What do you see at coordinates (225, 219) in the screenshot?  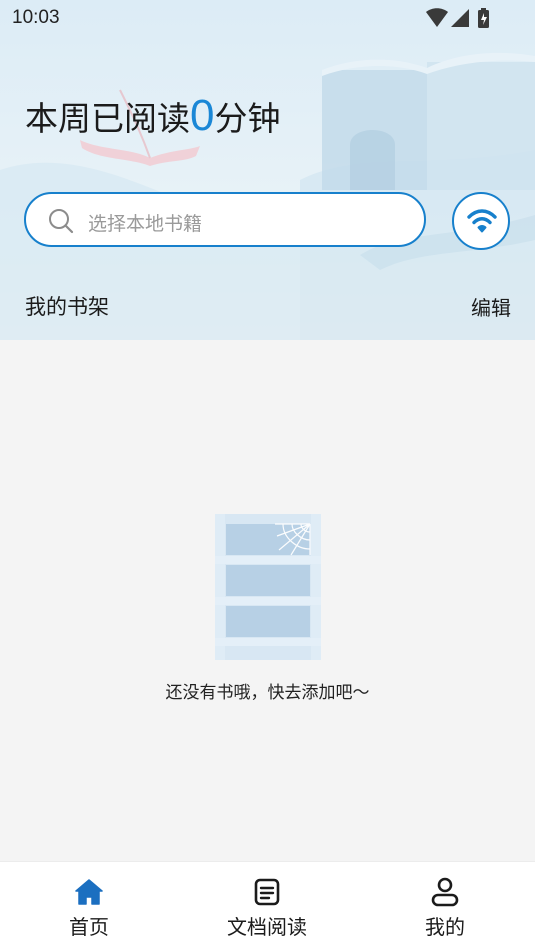 I see `local-book-search-input: 选择本地书籍` at bounding box center [225, 219].